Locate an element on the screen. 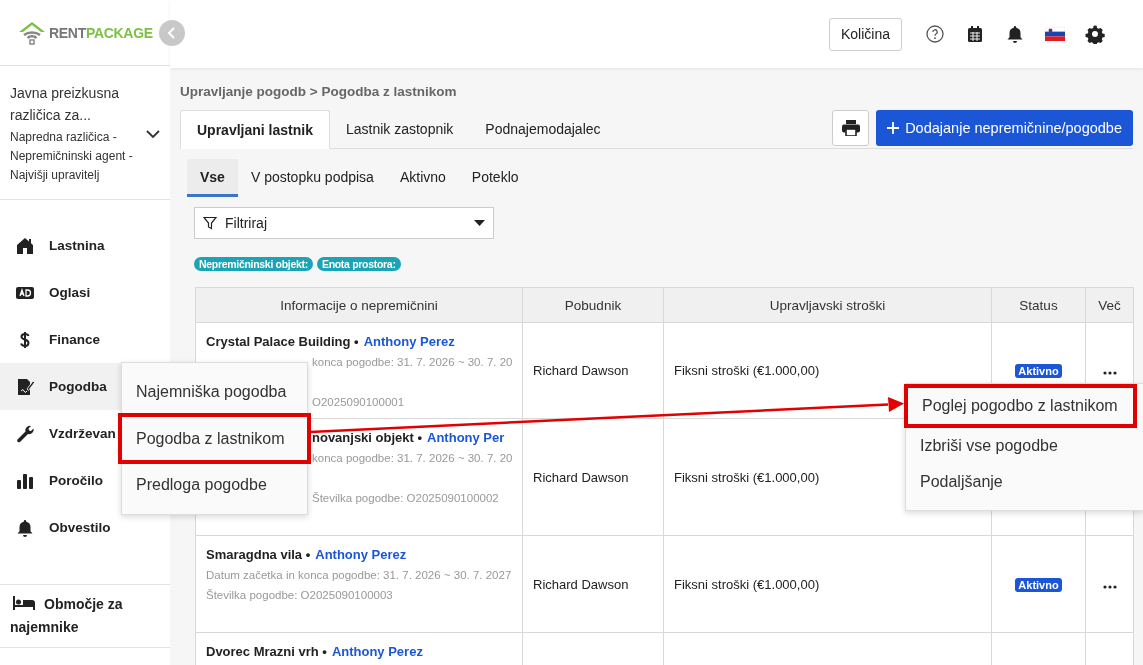 The width and height of the screenshot is (1143, 665). flag-icon is located at coordinates (1055, 34).